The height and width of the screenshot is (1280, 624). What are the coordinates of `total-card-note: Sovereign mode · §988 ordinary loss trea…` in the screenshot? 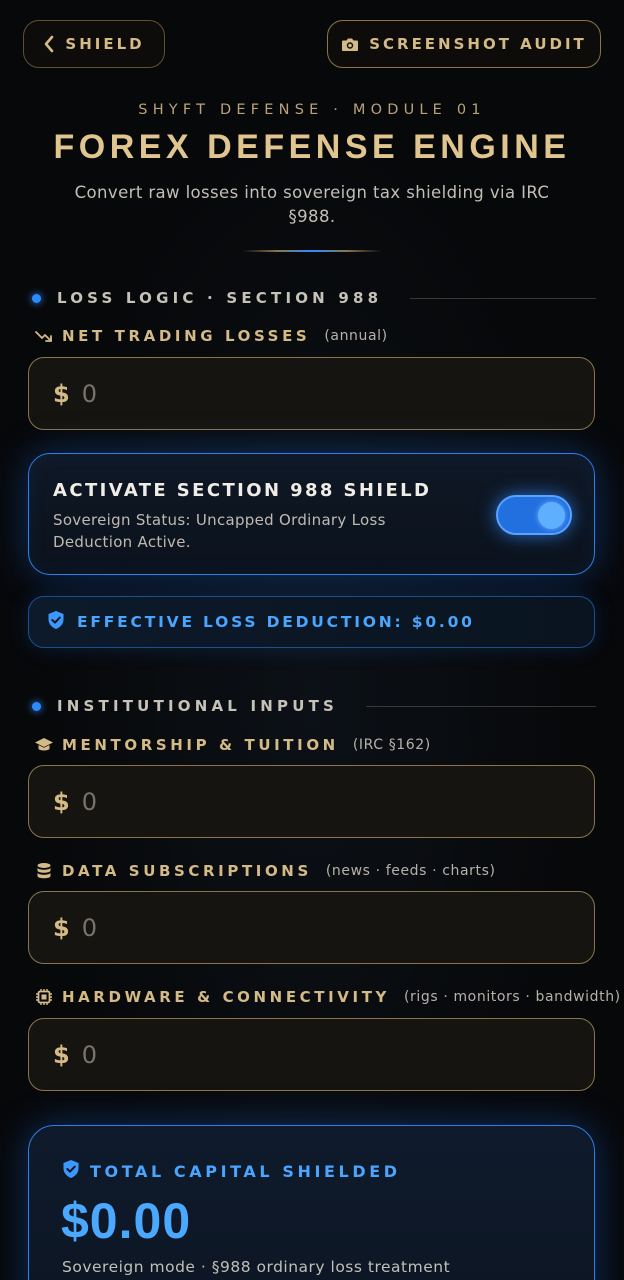 It's located at (256, 1267).